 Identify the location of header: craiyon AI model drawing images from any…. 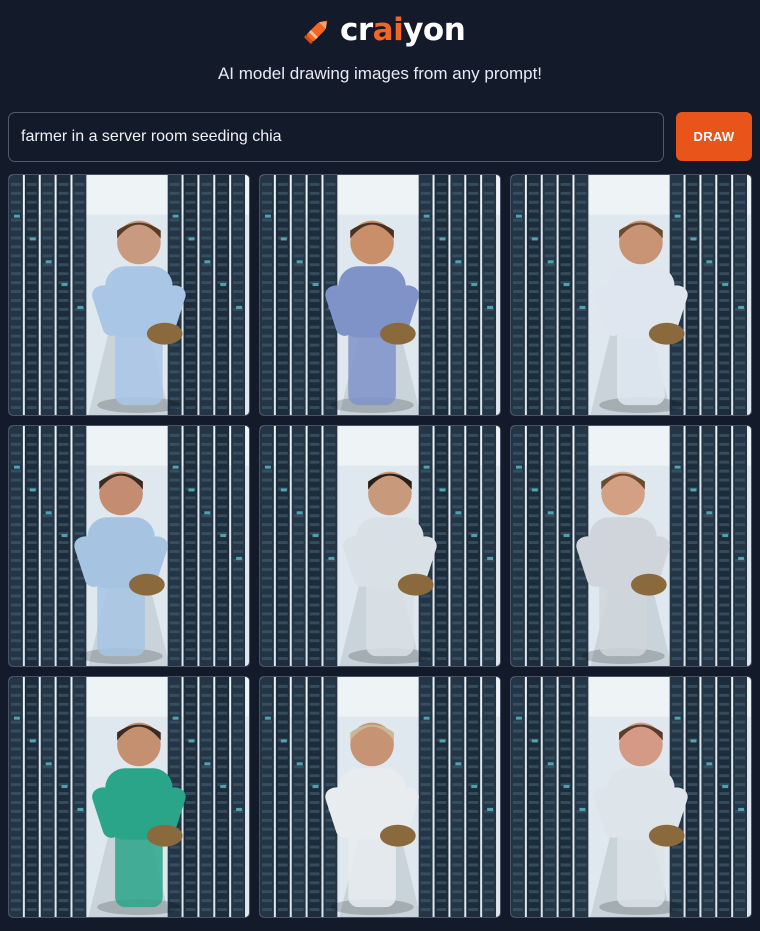
(380, 55).